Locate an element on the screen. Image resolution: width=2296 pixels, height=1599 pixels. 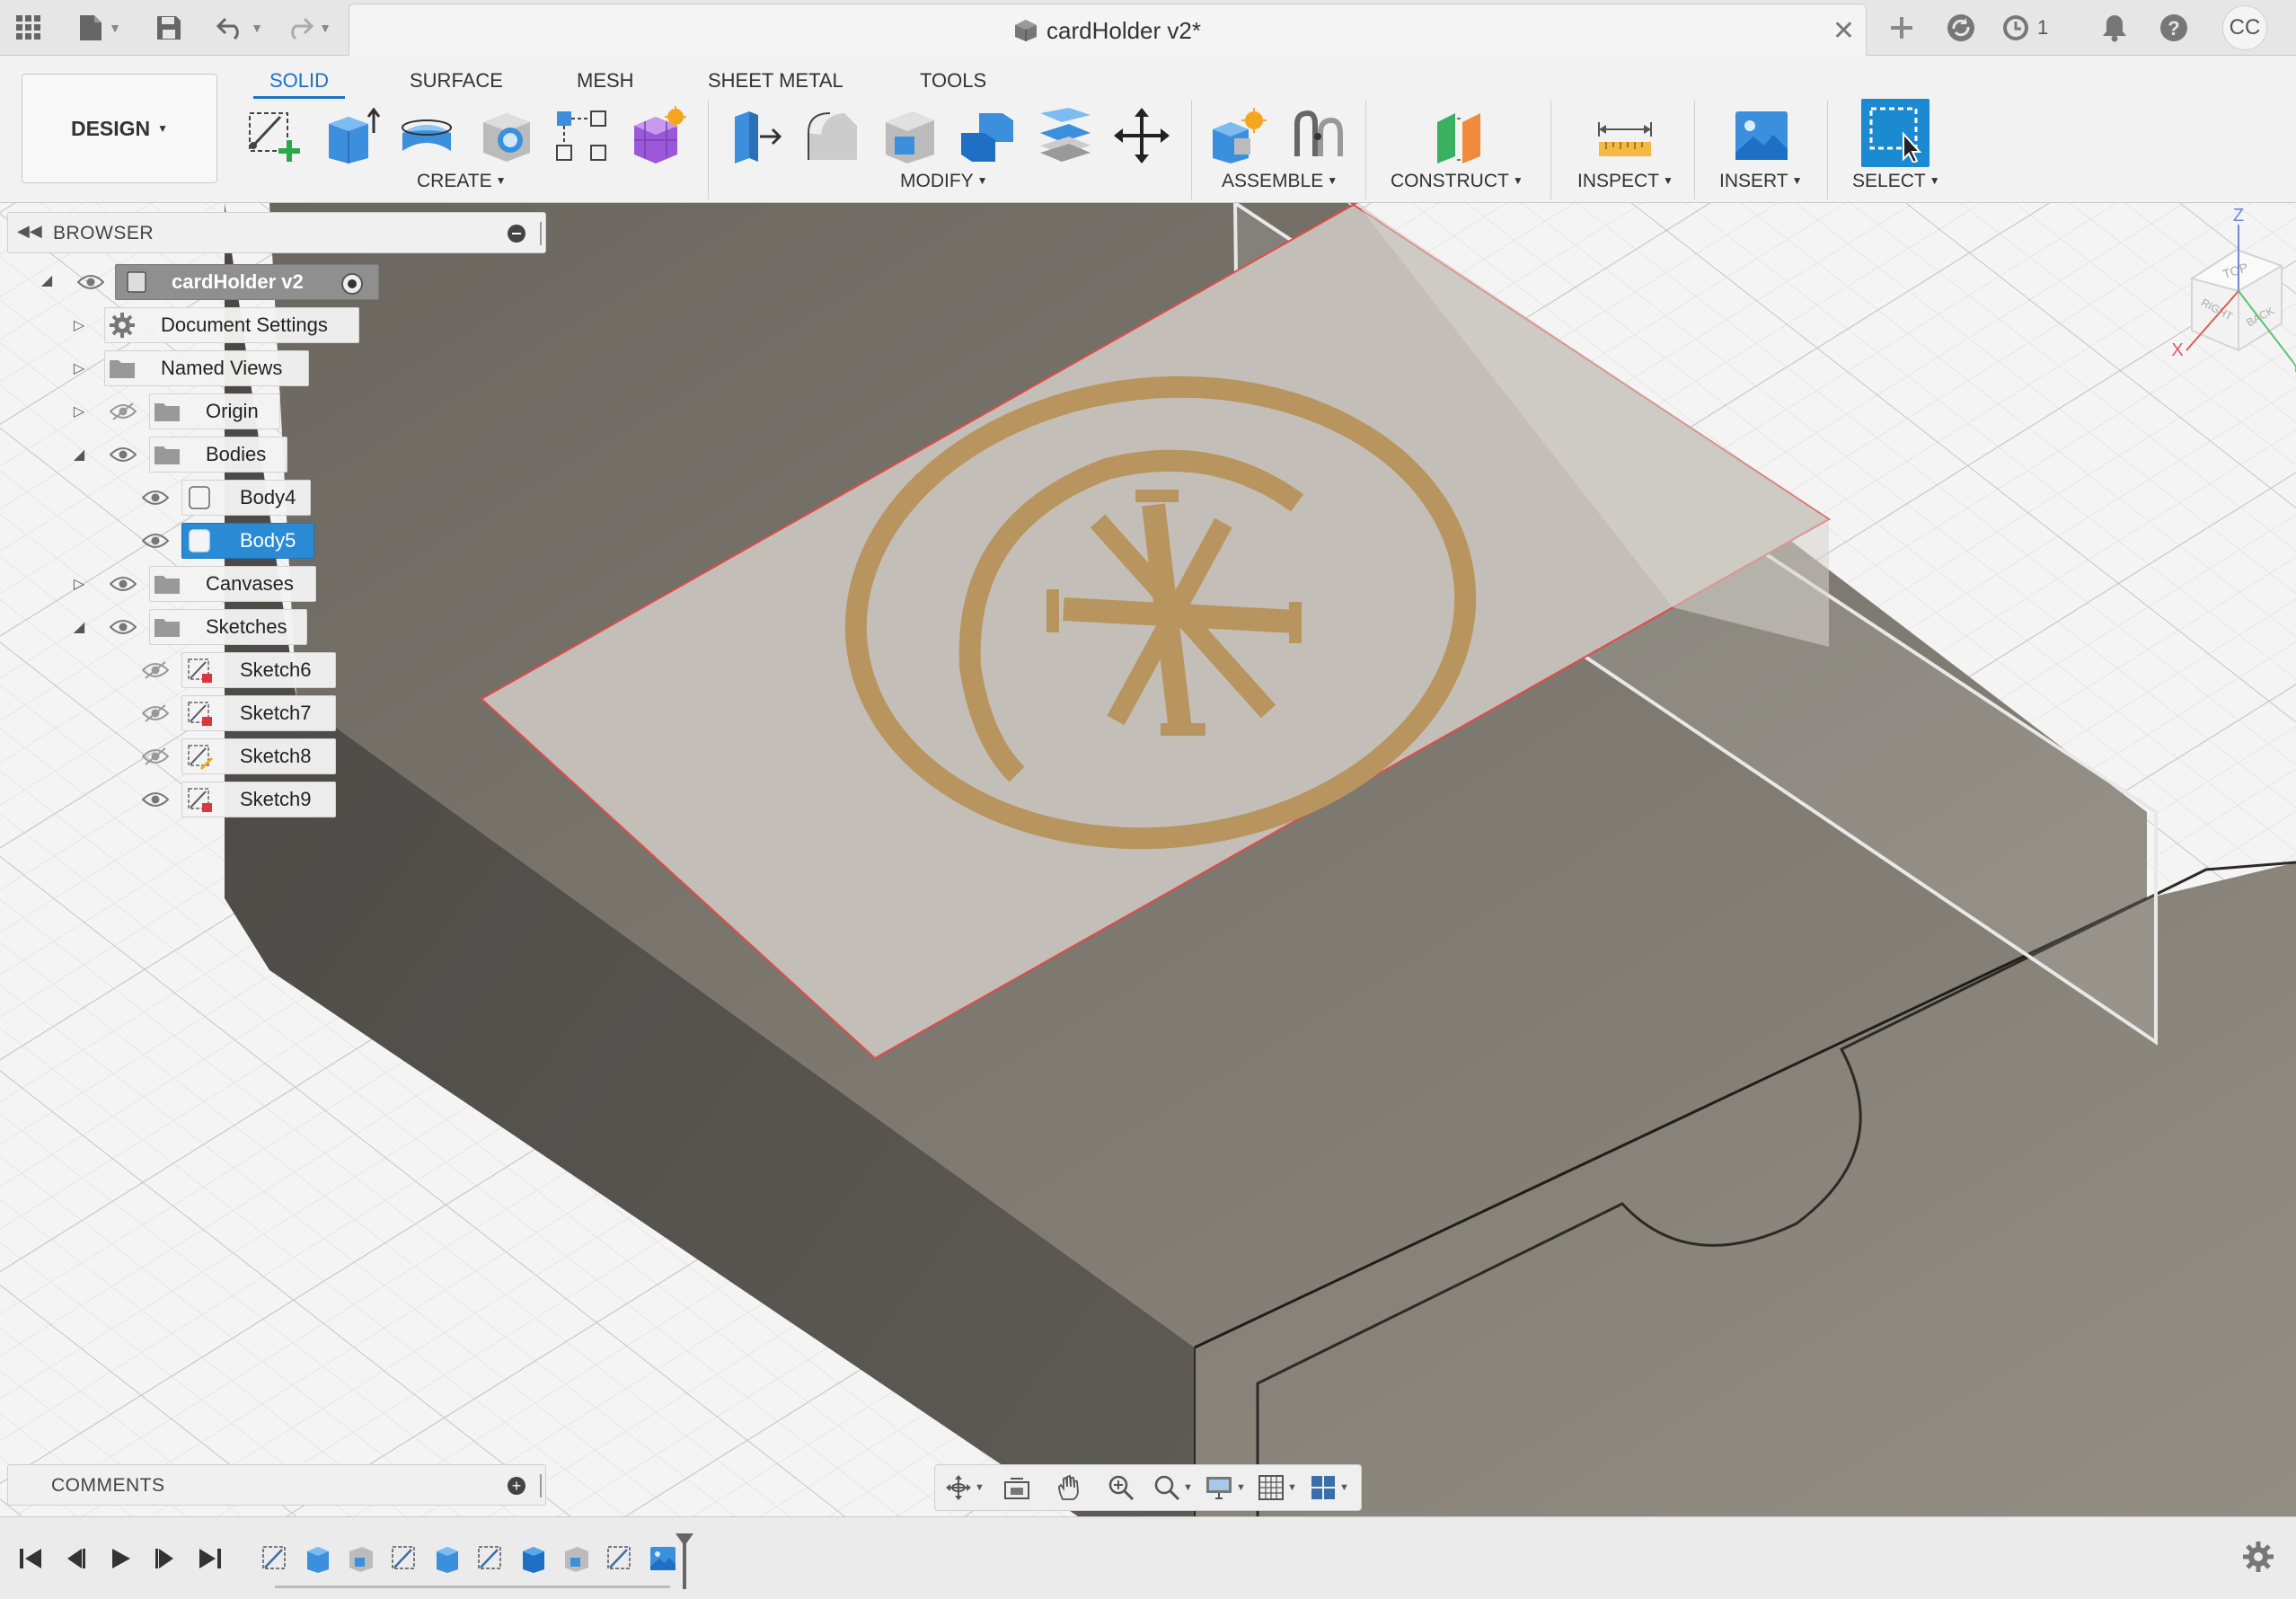
assemble-menu: ASSEMBLE ▼ is located at coordinates (1280, 181).